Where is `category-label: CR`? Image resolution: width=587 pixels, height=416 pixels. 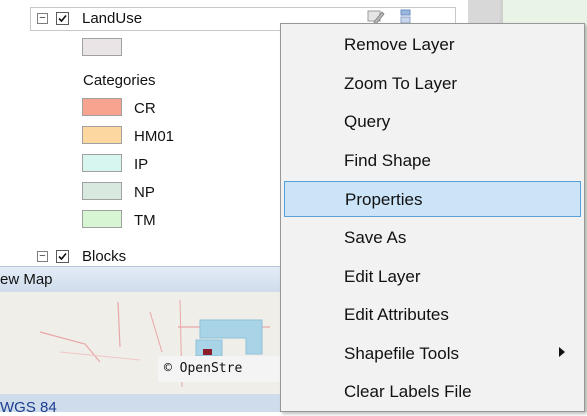
category-label: CR is located at coordinates (145, 108).